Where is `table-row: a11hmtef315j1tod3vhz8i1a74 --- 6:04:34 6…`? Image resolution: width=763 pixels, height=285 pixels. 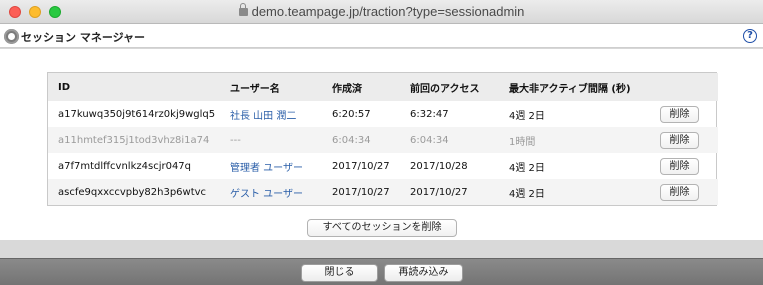
table-row: a11hmtef315j1tod3vhz8i1a74 --- 6:04:34 6… is located at coordinates (383, 140).